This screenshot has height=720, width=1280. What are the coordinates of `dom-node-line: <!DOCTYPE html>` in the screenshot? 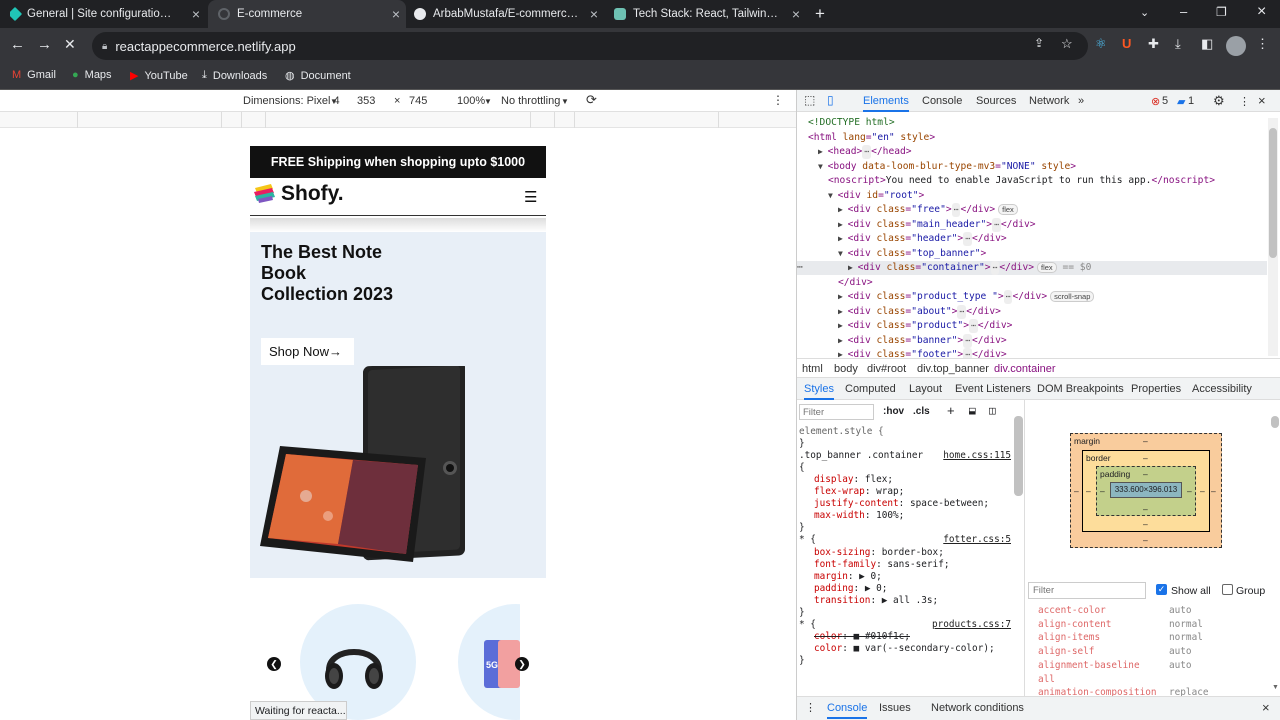 It's located at (851, 123).